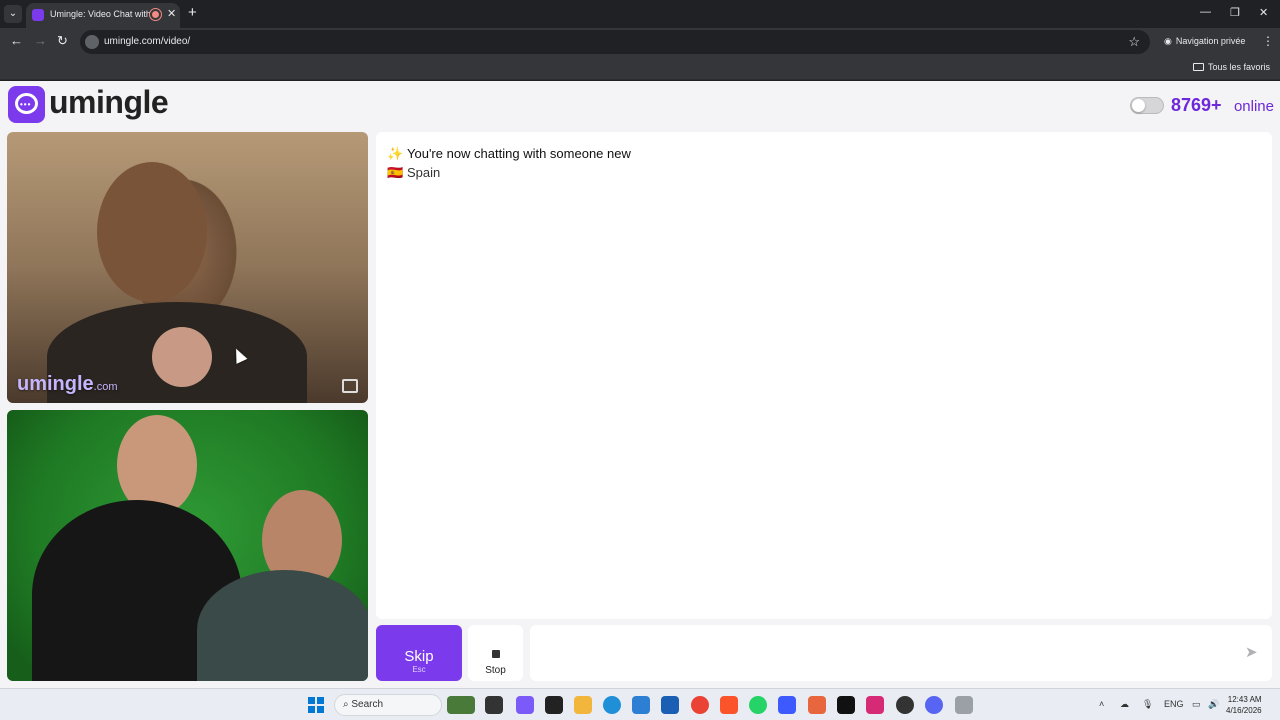 The image size is (1280, 720). Describe the element at coordinates (1210, 41) in the screenshot. I see `private-label: Navigation privée` at that location.